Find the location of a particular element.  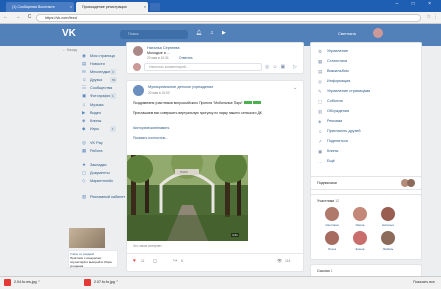

sidebar-item-docs: ▢ Документы is located at coordinates (96, 173).